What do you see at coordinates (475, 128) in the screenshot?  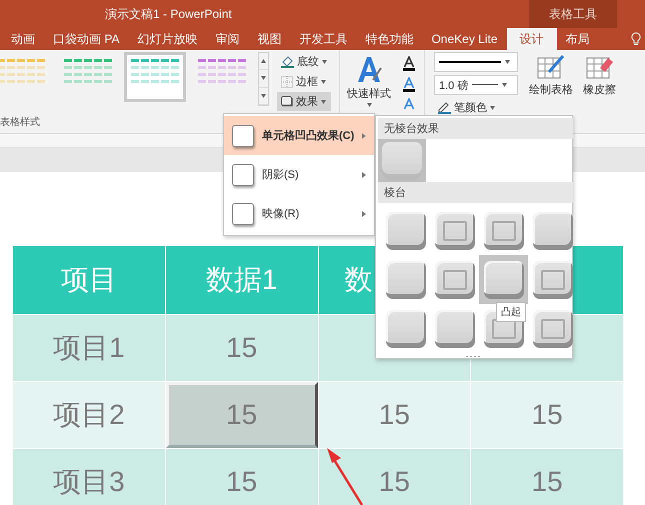 I see `gallery-section-header: 无棱台效果` at bounding box center [475, 128].